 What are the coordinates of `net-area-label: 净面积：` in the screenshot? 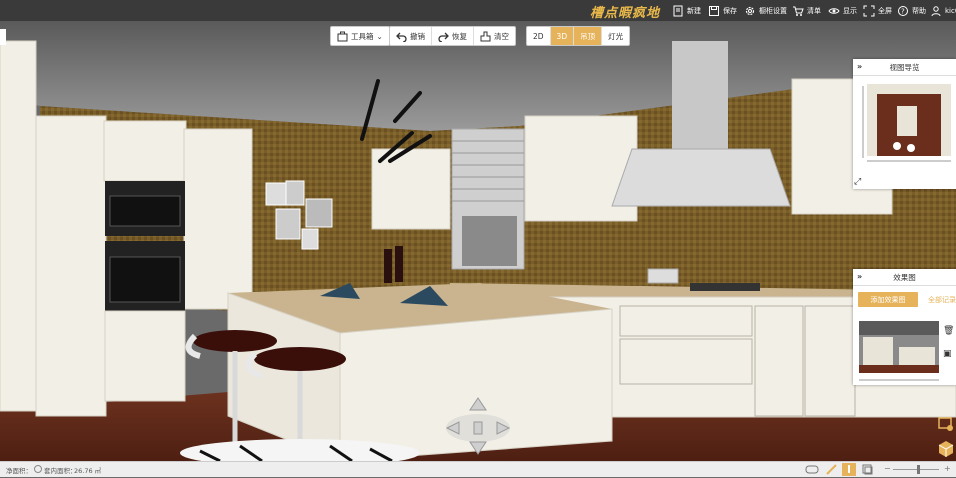 It's located at (19, 471).